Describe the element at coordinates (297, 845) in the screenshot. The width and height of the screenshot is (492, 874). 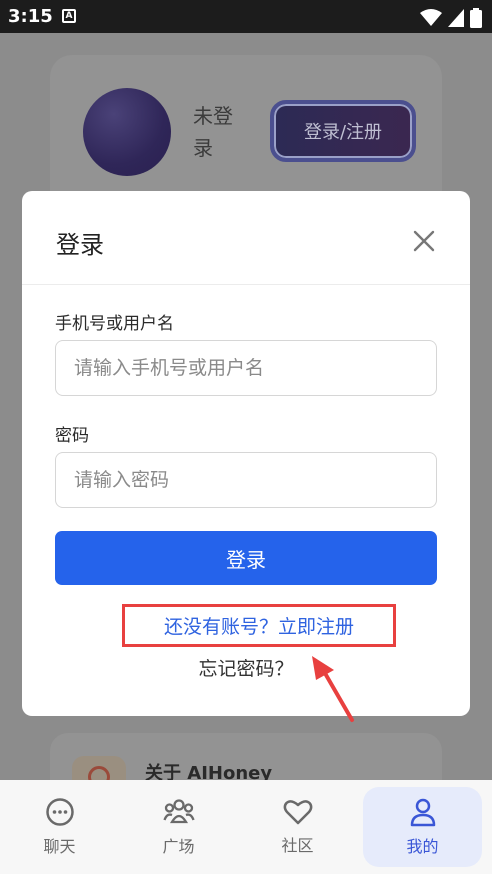
I see `nav-label-community: 社区` at that location.